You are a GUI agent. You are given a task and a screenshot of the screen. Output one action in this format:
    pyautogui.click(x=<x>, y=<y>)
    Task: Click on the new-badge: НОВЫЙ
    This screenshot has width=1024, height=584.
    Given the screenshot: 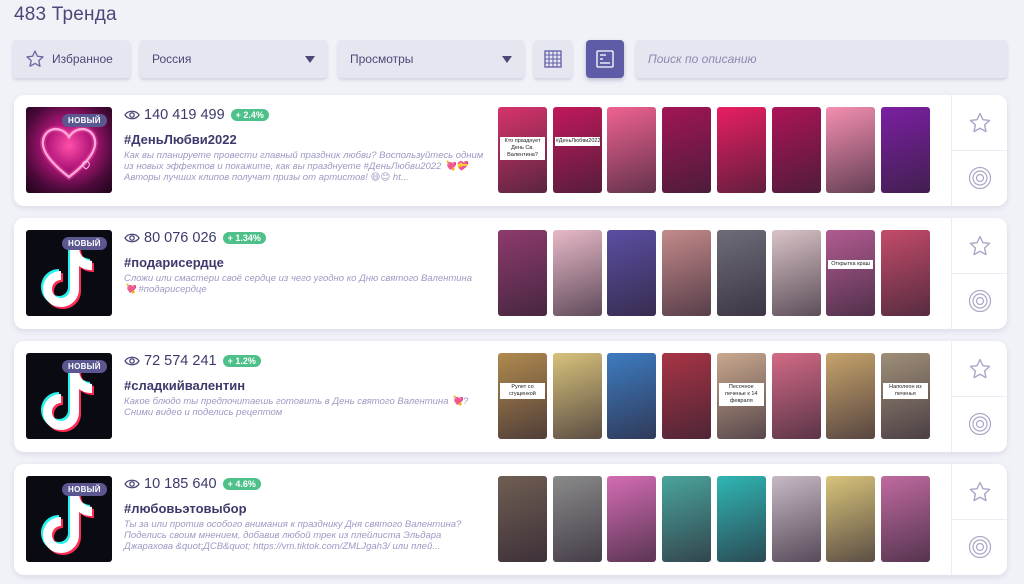 What is the action you would take?
    pyautogui.click(x=84, y=120)
    